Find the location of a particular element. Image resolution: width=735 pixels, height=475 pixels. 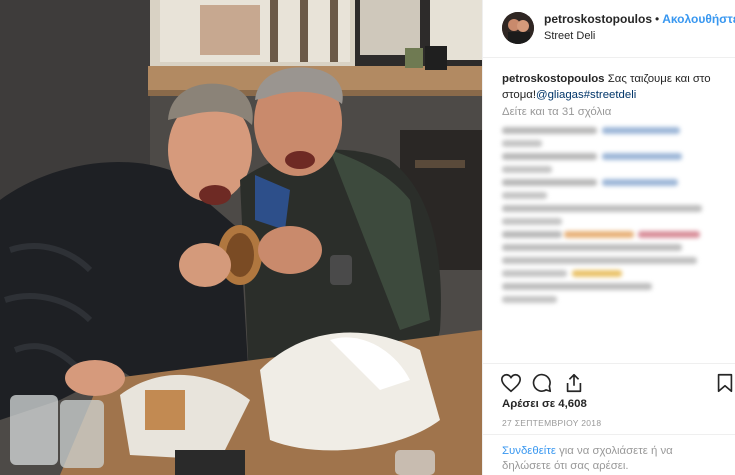

bookmark-icon is located at coordinates (724, 383).